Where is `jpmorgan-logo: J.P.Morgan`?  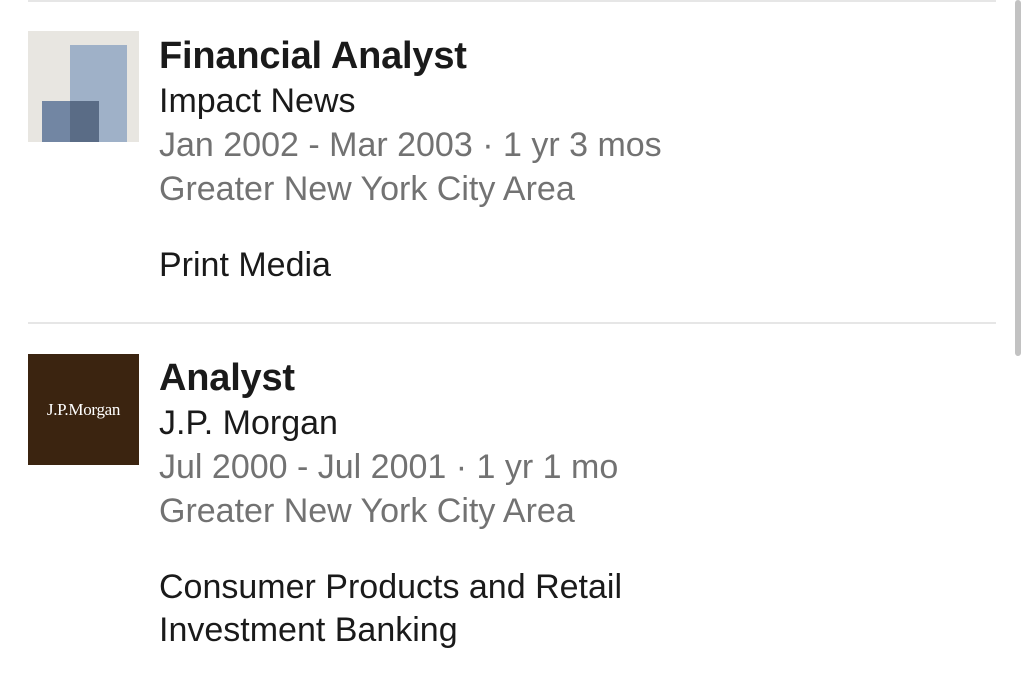 jpmorgan-logo: J.P.Morgan is located at coordinates (83, 409).